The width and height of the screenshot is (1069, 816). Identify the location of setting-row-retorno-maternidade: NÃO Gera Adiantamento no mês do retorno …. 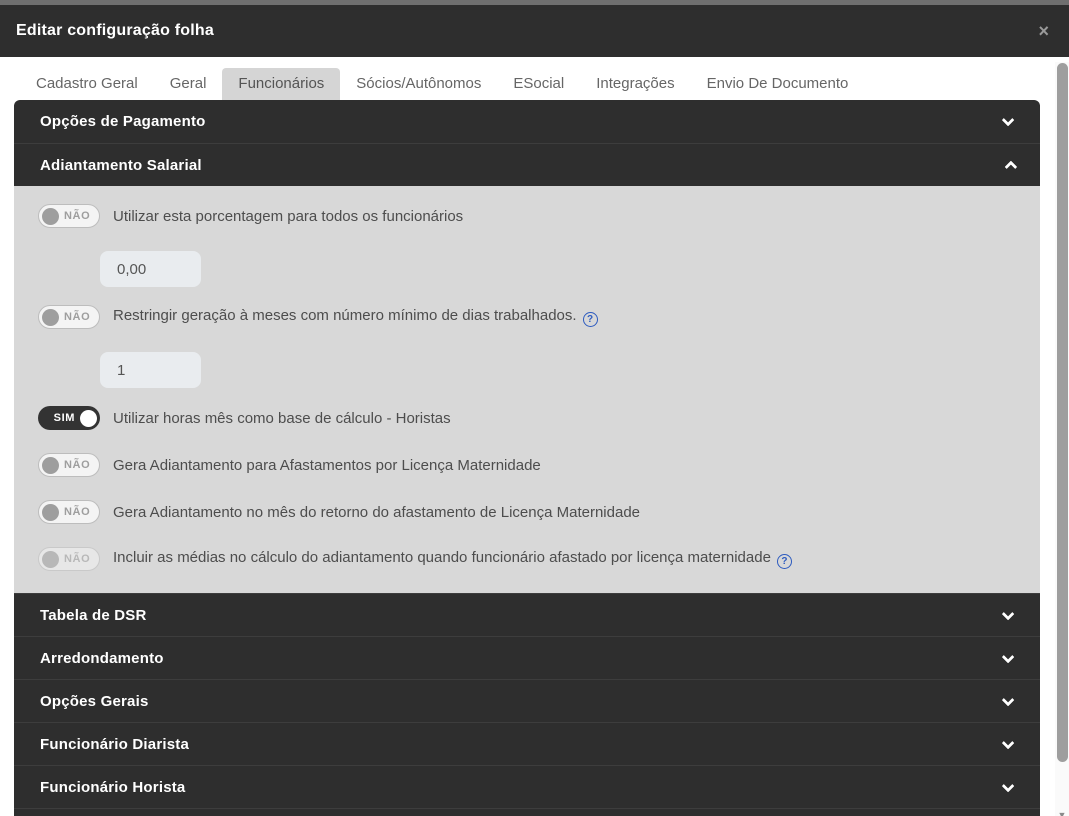
(529, 512).